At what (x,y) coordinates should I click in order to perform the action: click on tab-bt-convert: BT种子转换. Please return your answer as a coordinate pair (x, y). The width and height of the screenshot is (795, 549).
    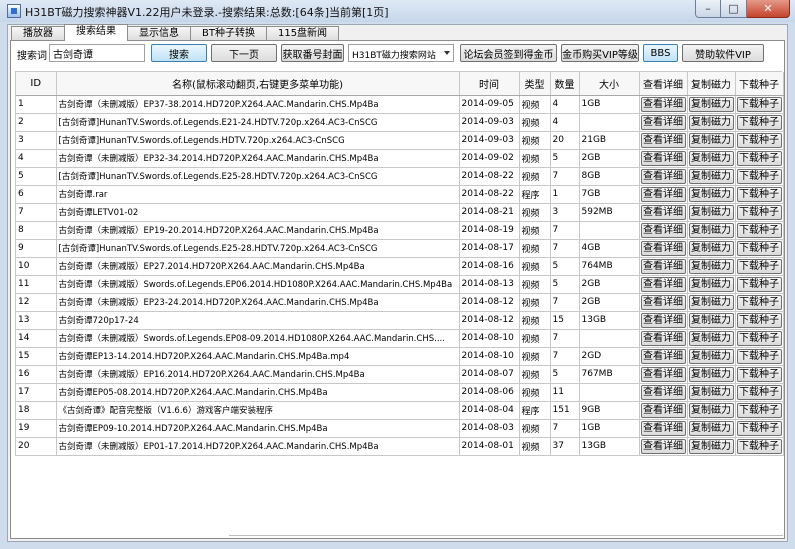
    Looking at the image, I should click on (228, 33).